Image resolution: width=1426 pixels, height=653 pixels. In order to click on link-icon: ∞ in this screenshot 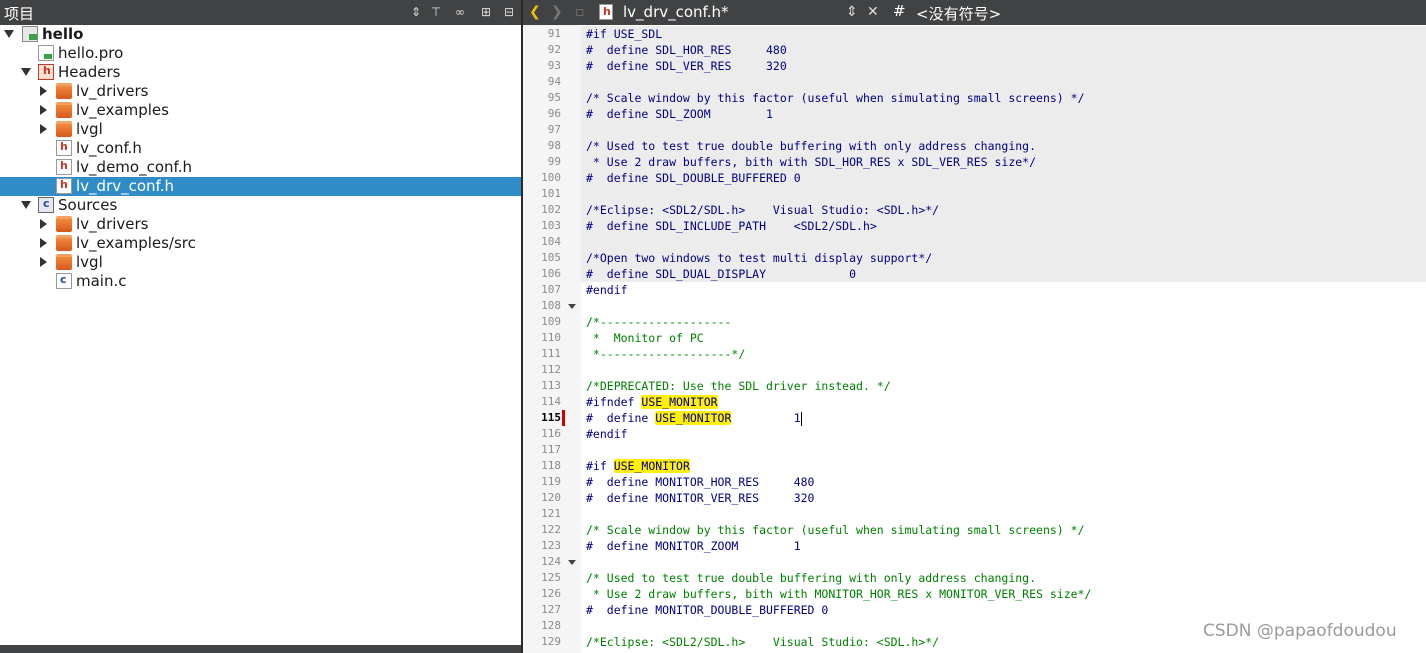, I will do `click(460, 12)`.